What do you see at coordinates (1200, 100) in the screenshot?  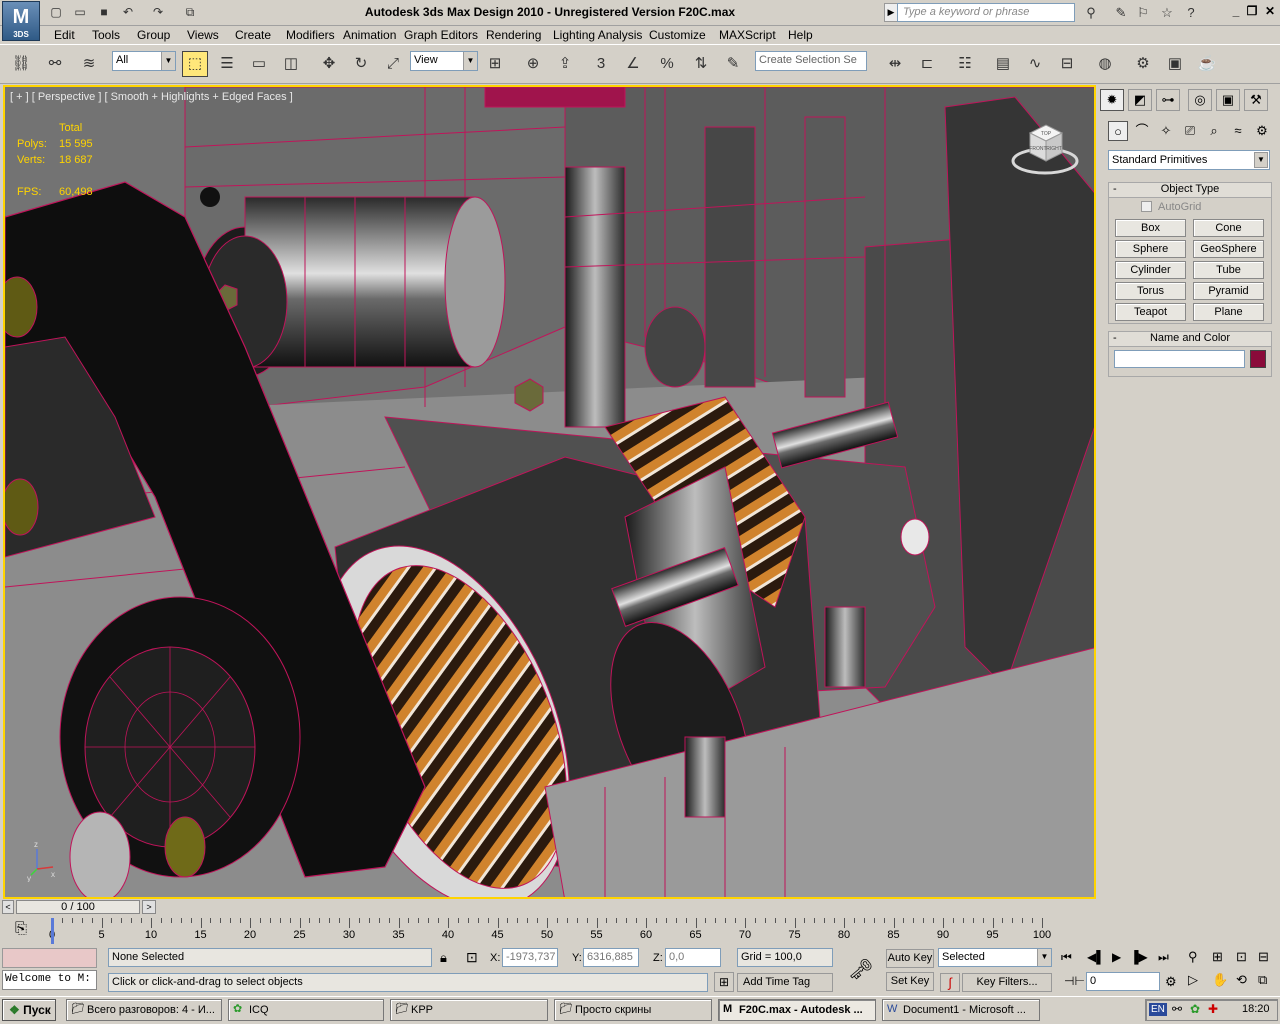 I see `tab-motion: ◎` at bounding box center [1200, 100].